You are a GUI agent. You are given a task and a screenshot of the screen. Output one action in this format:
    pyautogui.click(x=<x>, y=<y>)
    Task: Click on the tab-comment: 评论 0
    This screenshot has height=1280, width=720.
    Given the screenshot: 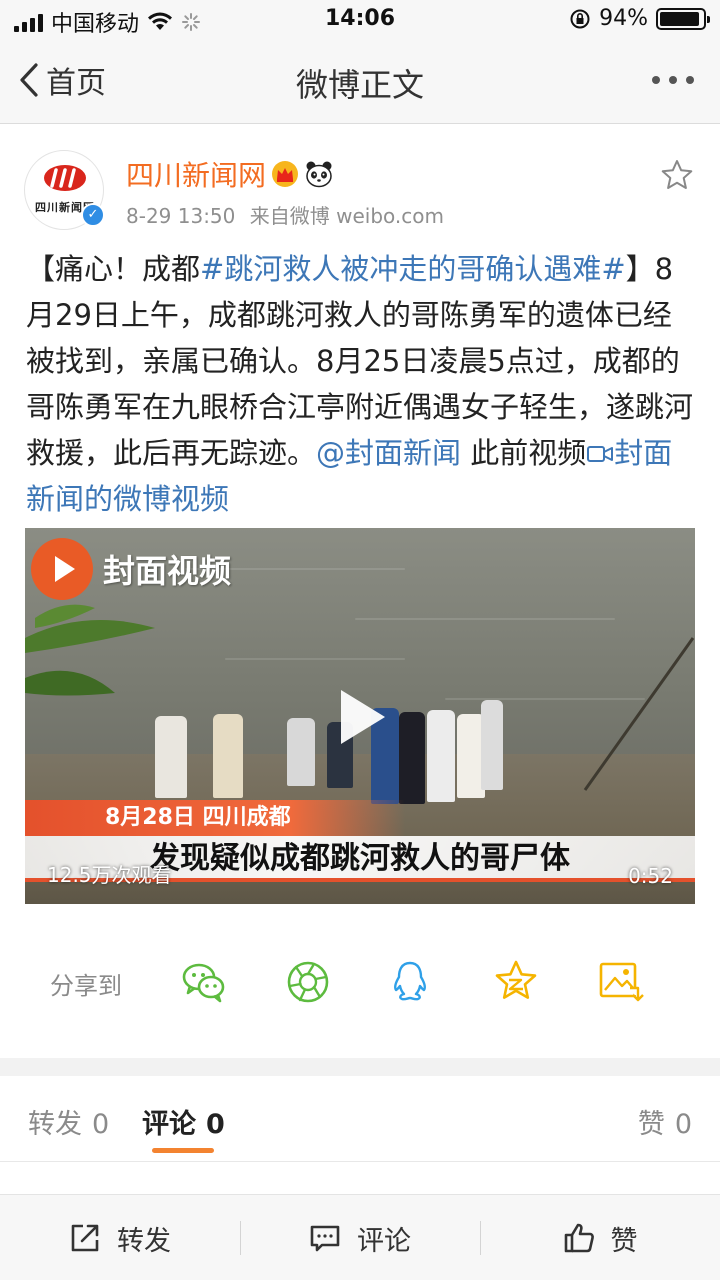 What is the action you would take?
    pyautogui.click(x=183, y=1121)
    